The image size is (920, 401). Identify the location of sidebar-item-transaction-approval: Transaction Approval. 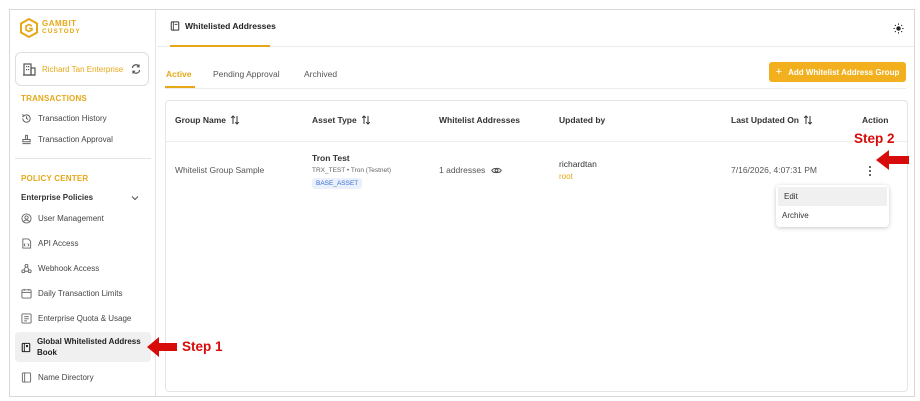
(67, 139).